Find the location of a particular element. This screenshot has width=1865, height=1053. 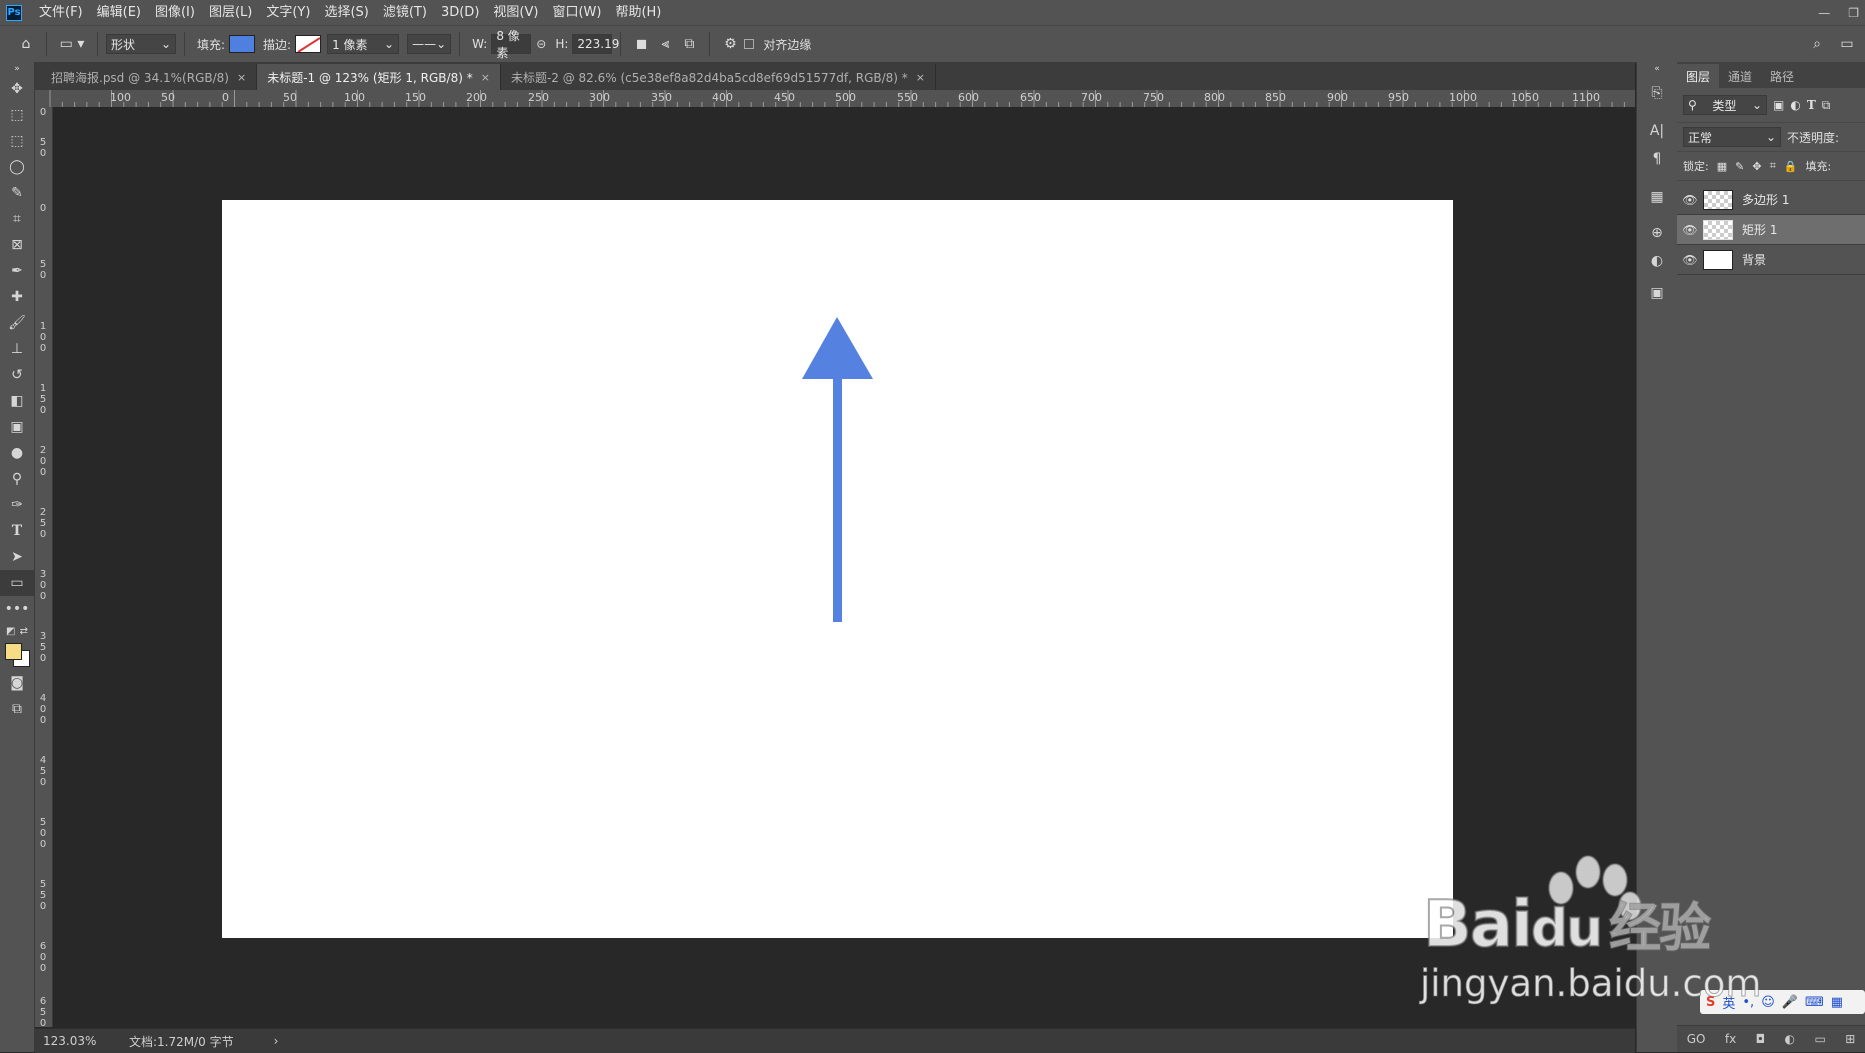

character-panel-icon: A| is located at coordinates (1657, 131).